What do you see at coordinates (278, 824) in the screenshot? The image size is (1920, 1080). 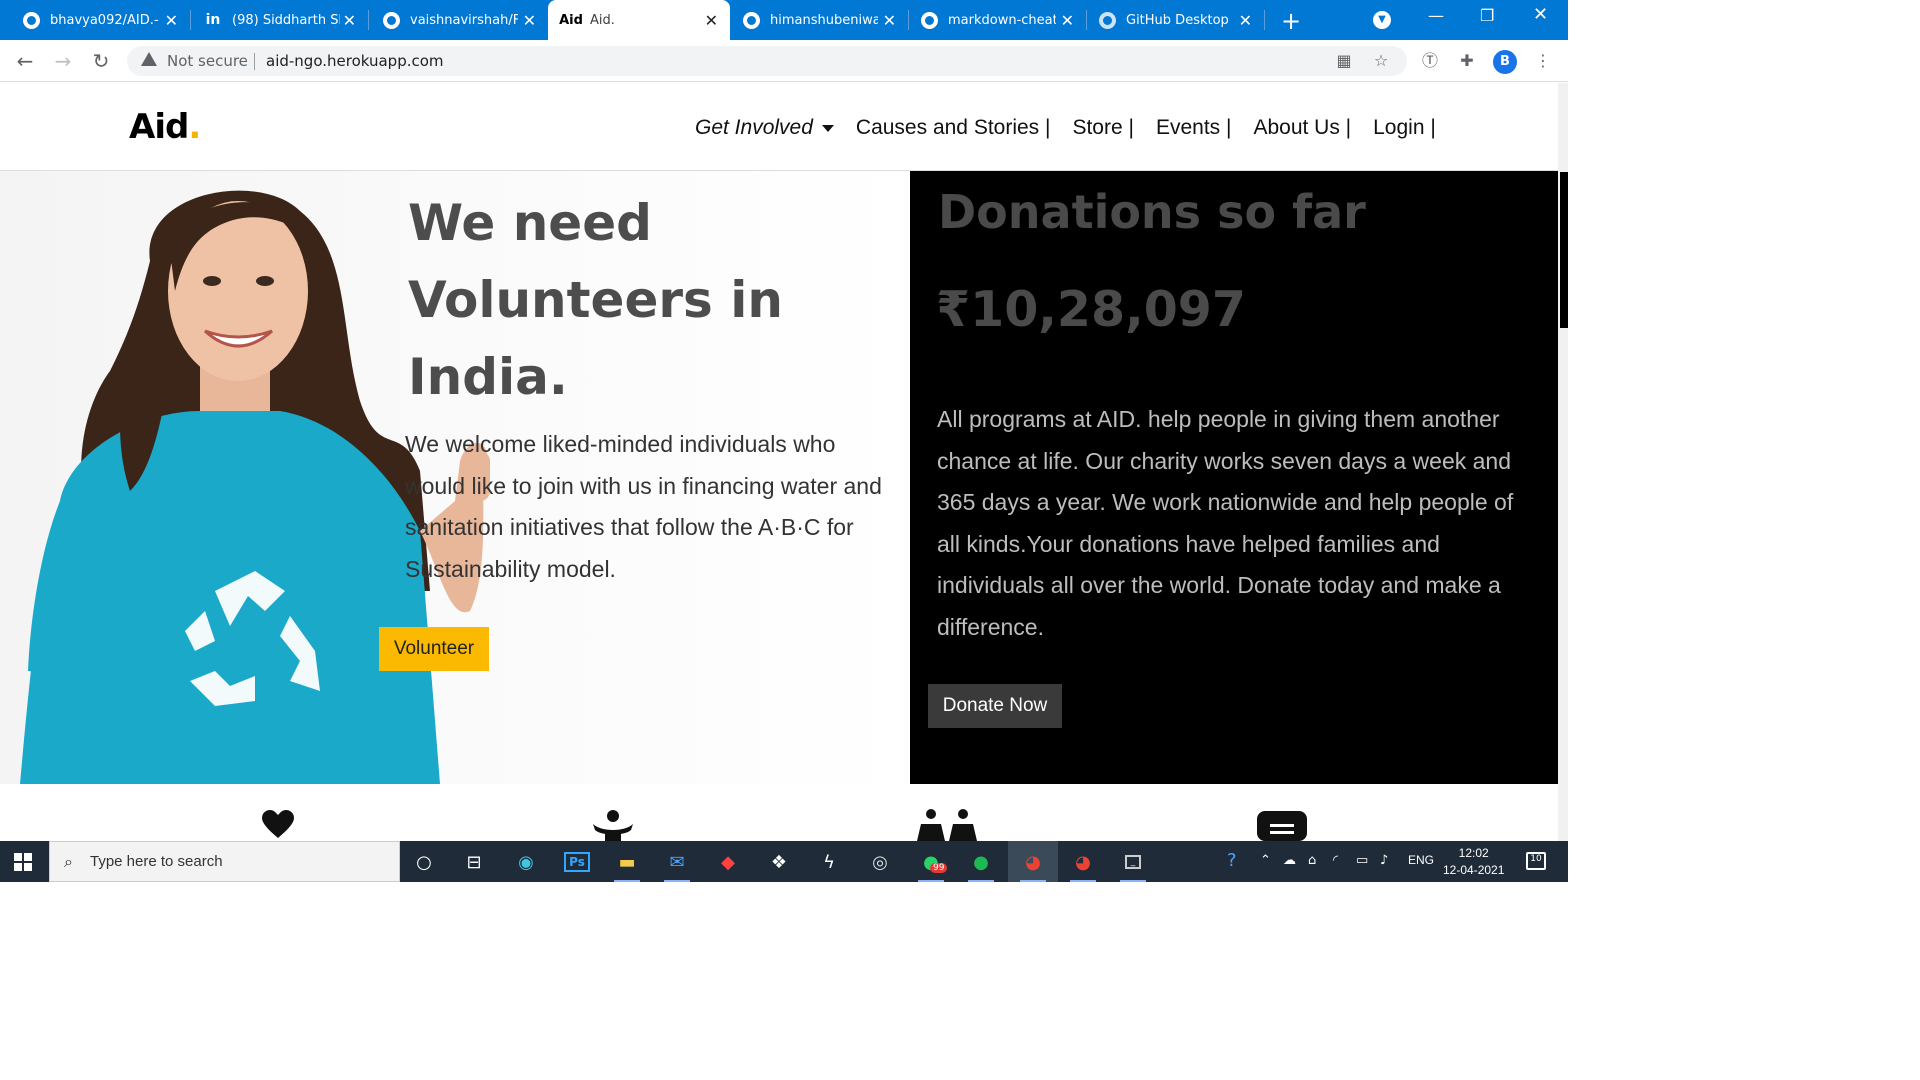 I see `heart-icon` at bounding box center [278, 824].